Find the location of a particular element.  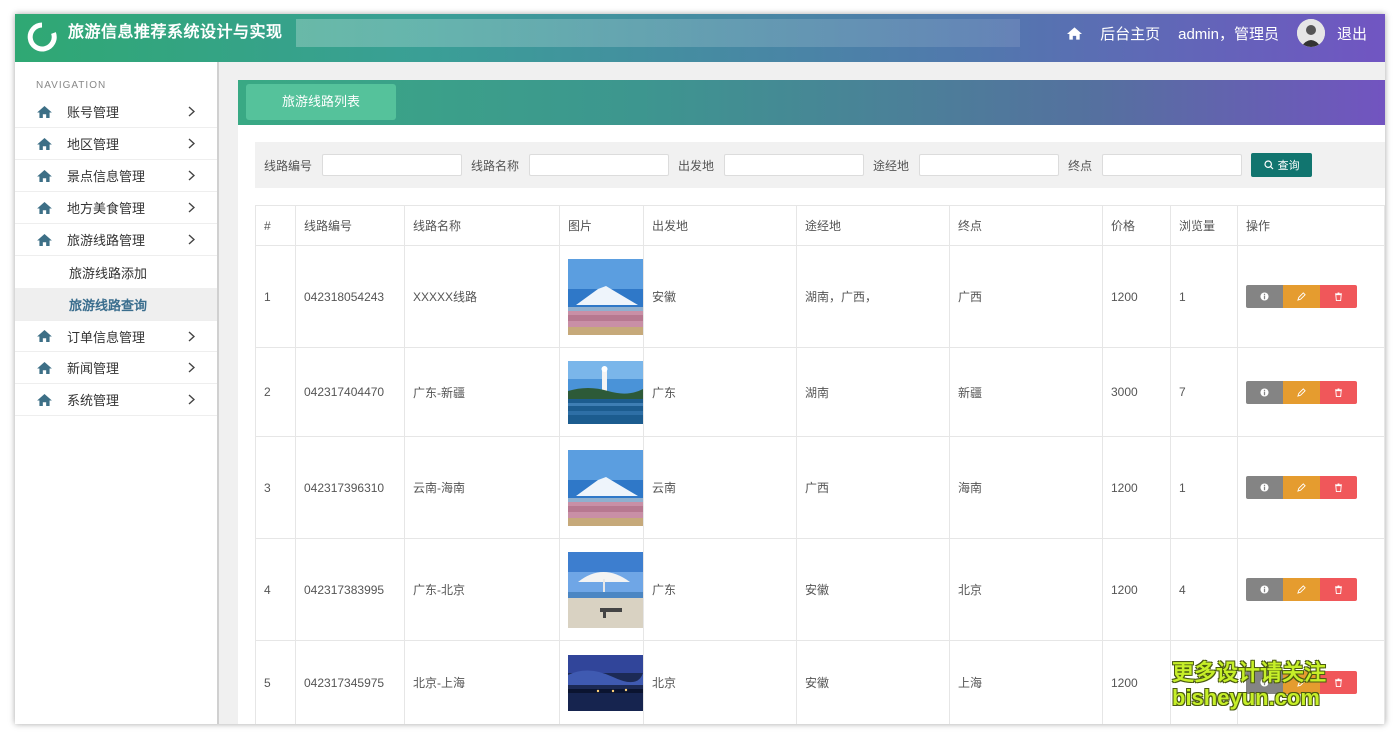

tab-route-list: 旅游线路列表 is located at coordinates (321, 102).